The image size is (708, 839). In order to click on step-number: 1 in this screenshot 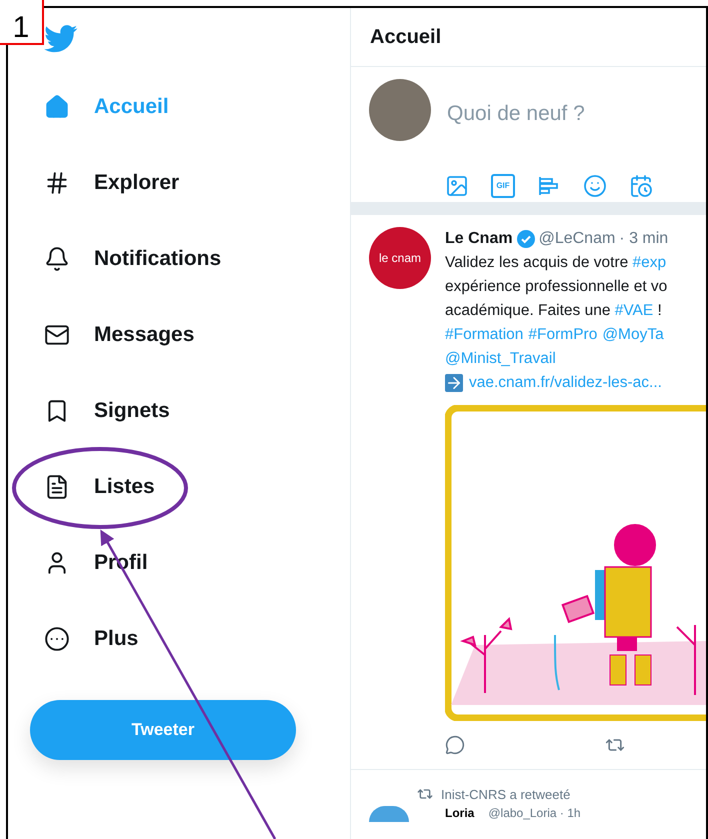, I will do `click(22, 22)`.